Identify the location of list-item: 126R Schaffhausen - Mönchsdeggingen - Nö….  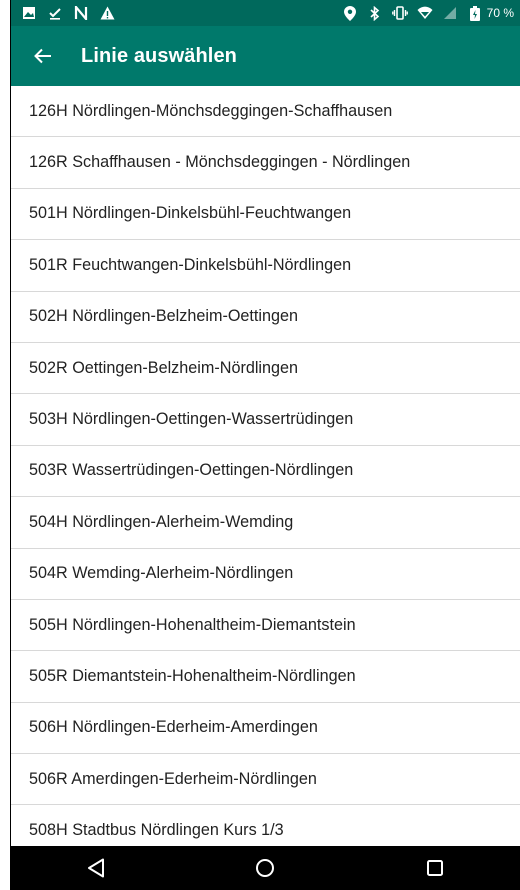
(265, 163).